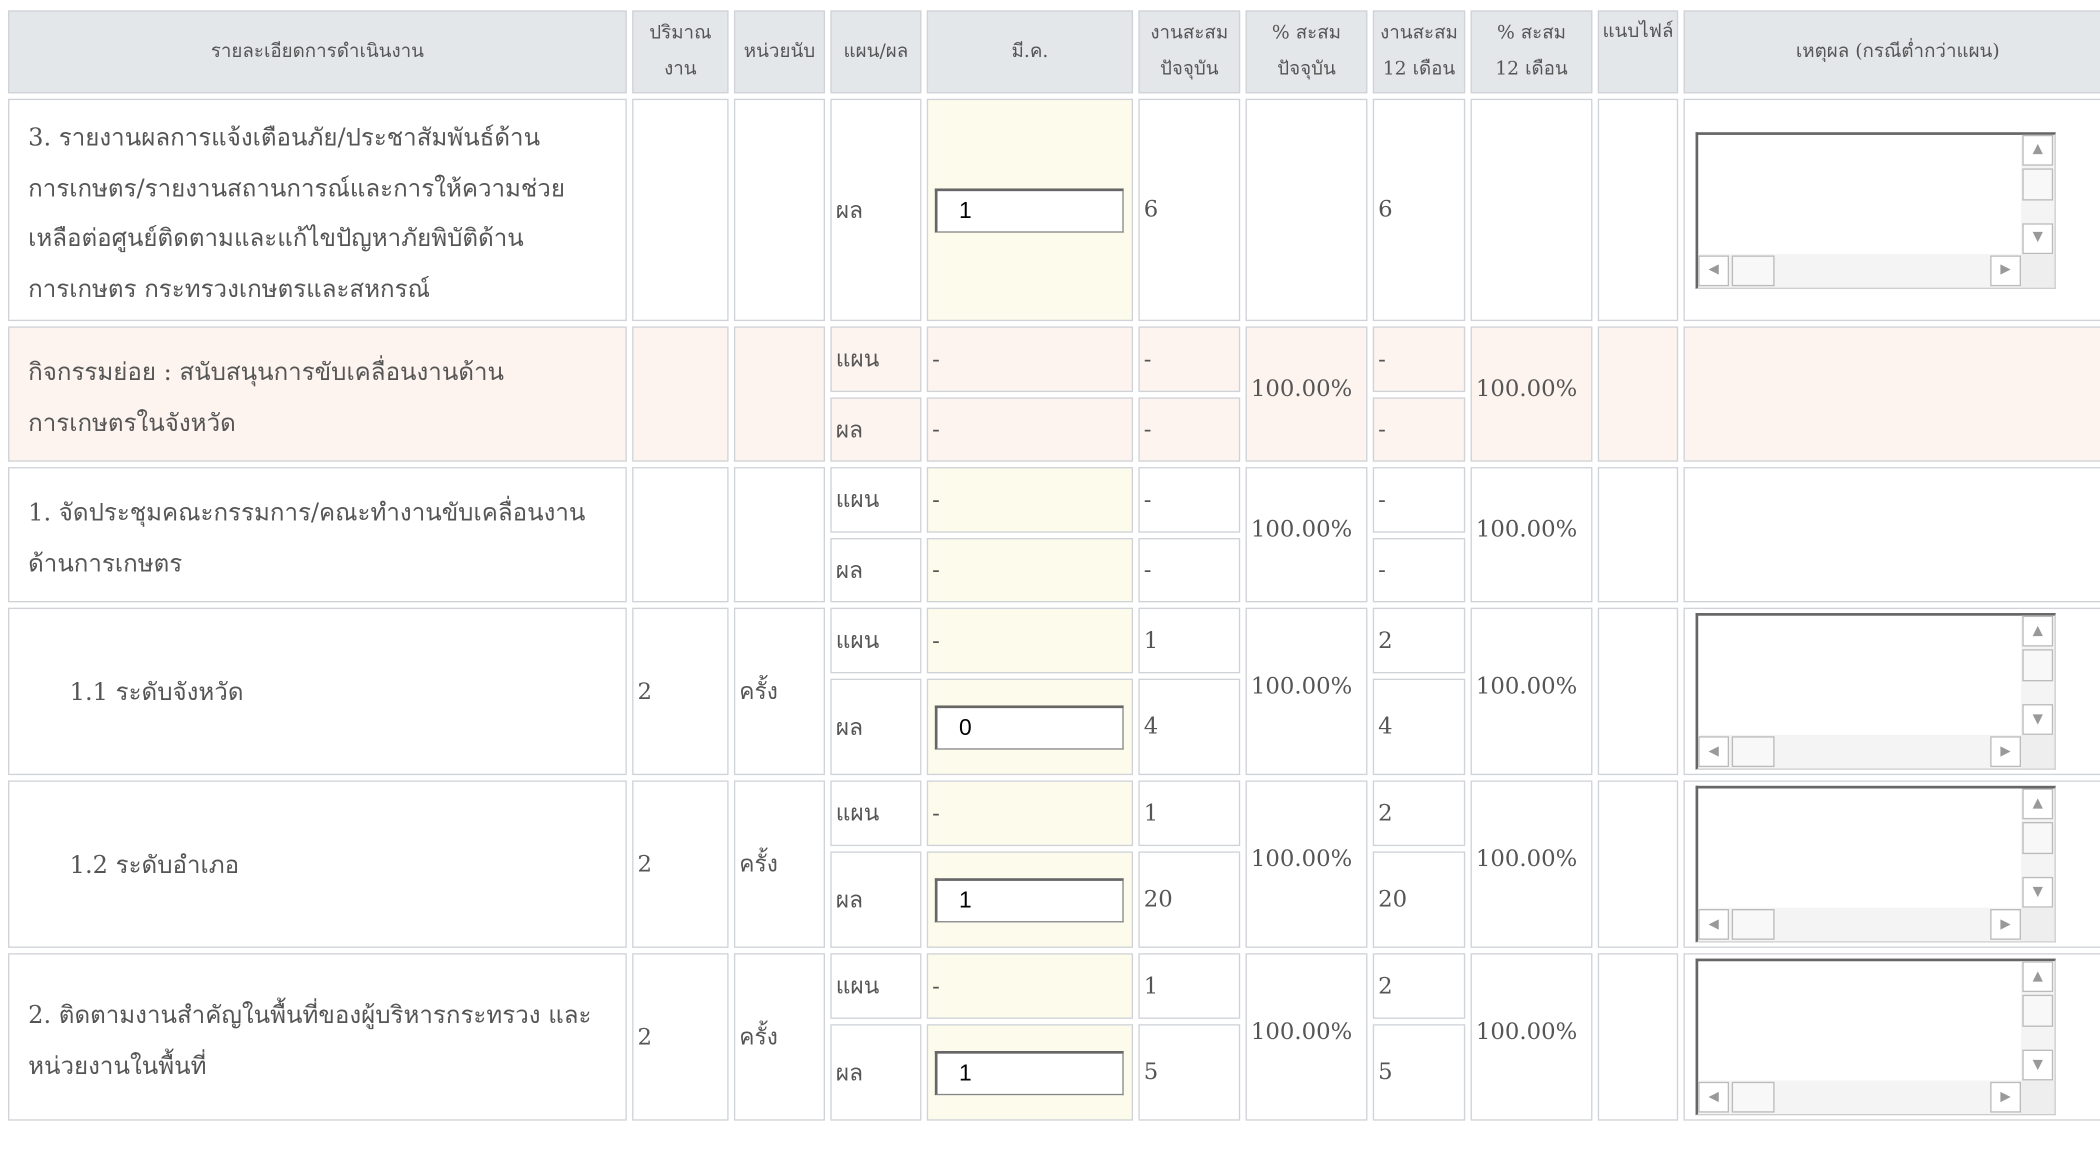 This screenshot has width=2100, height=1175. What do you see at coordinates (1531, 52) in the screenshot?
I see `header-pct-12: % สะสม 12 เดือน` at bounding box center [1531, 52].